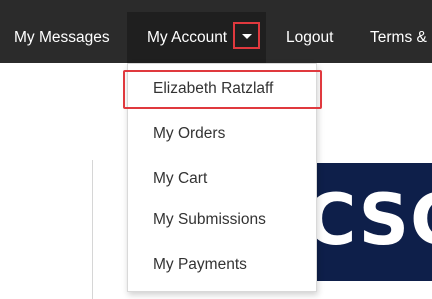 The image size is (432, 299). Describe the element at coordinates (209, 220) in the screenshot. I see `menu-item-my-submissions: My Submissions` at that location.